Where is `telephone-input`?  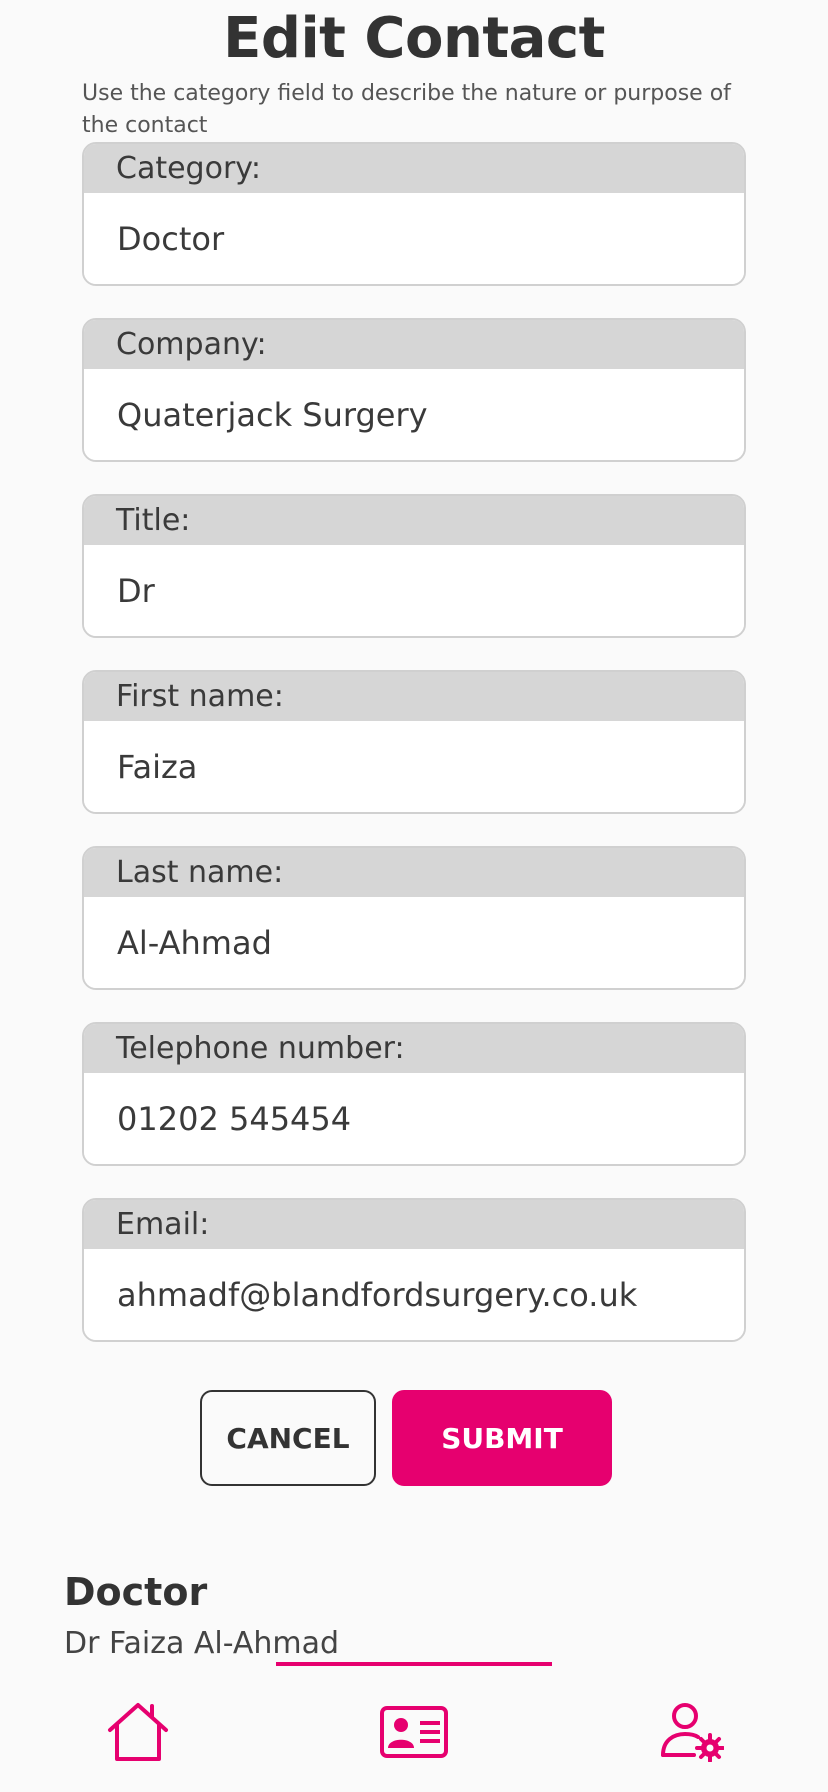
telephone-input is located at coordinates (414, 1118).